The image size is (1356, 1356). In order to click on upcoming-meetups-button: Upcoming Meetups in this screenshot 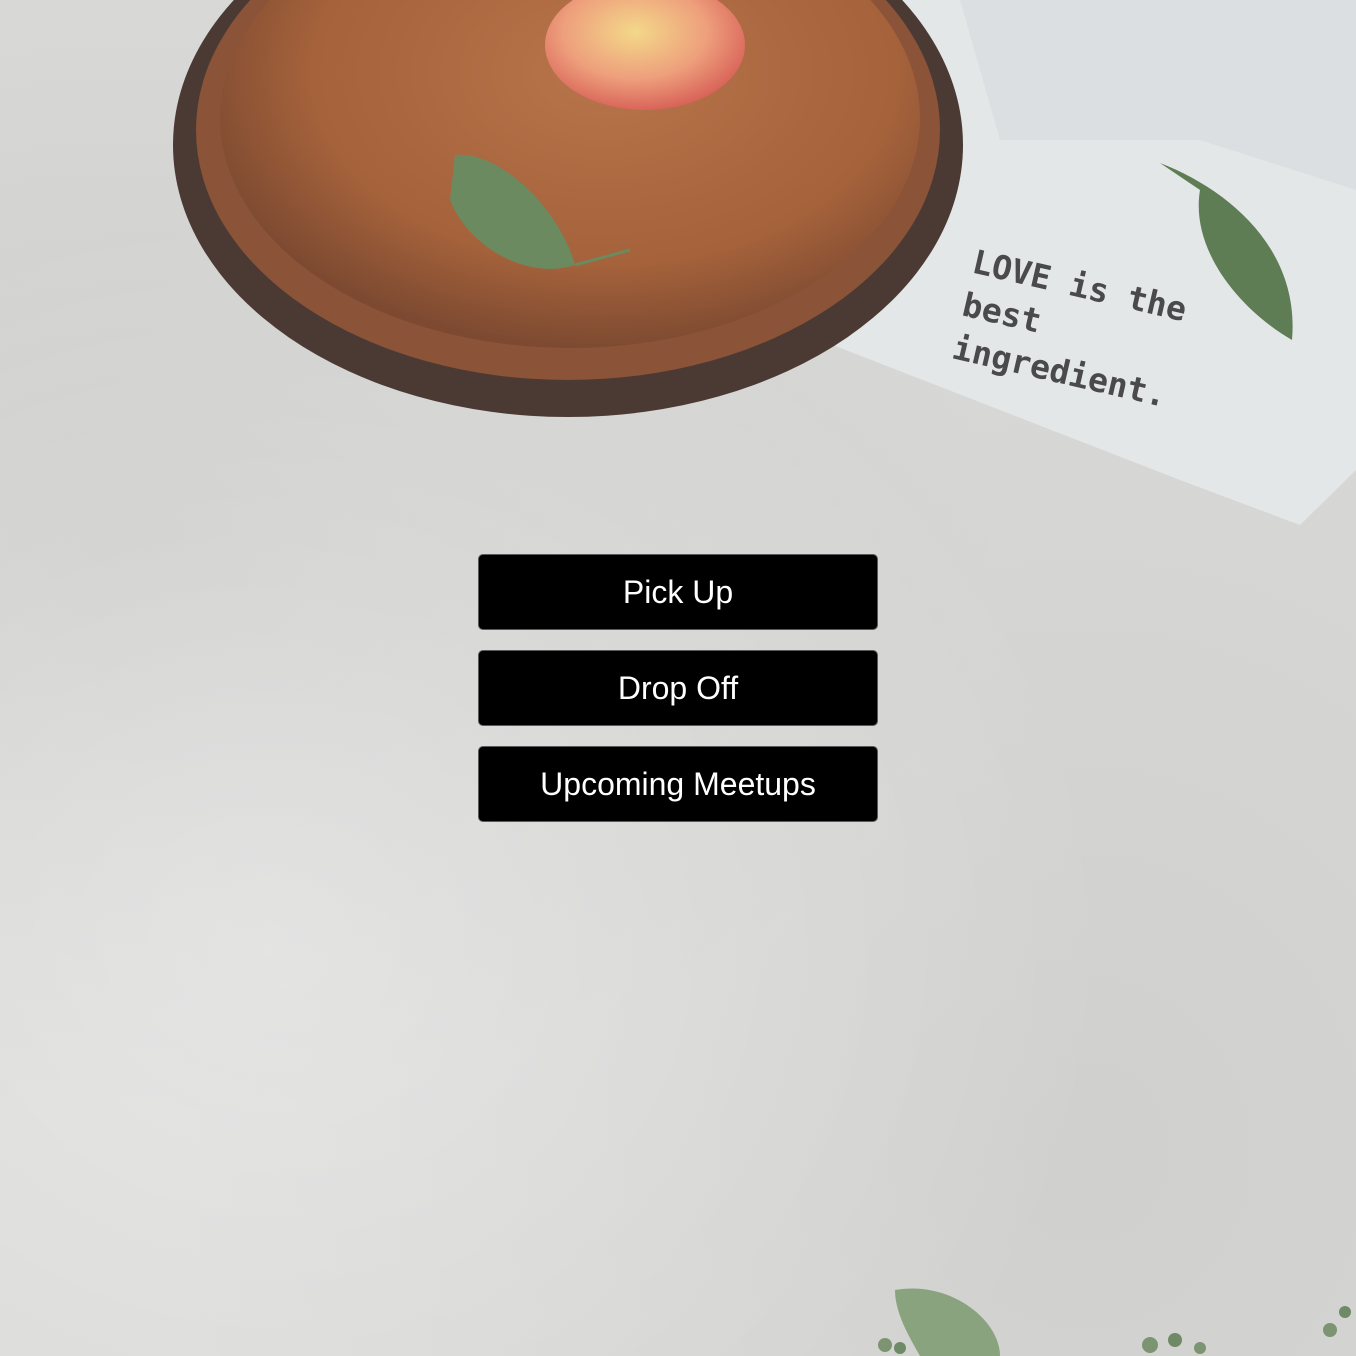, I will do `click(678, 784)`.